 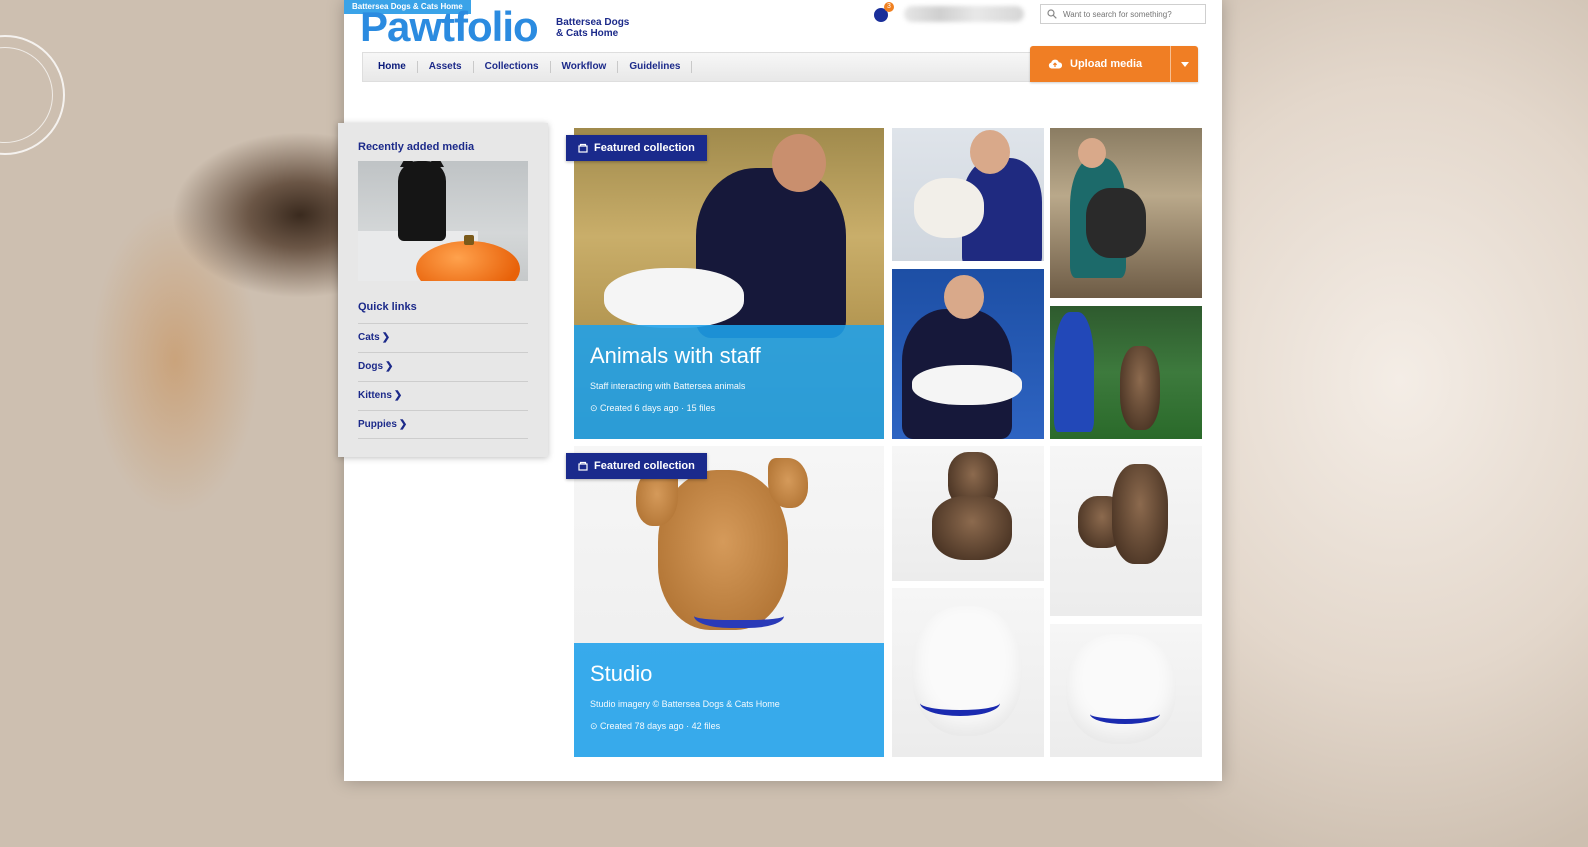 I want to click on photo-staff-member, so click(x=1074, y=372).